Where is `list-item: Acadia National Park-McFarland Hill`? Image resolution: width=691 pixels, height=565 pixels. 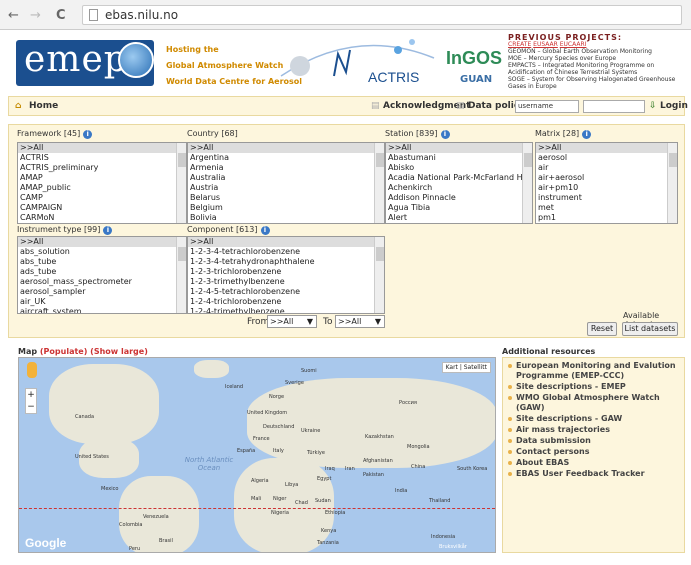
list-item: Acadia National Park-McFarland Hill is located at coordinates (459, 178).